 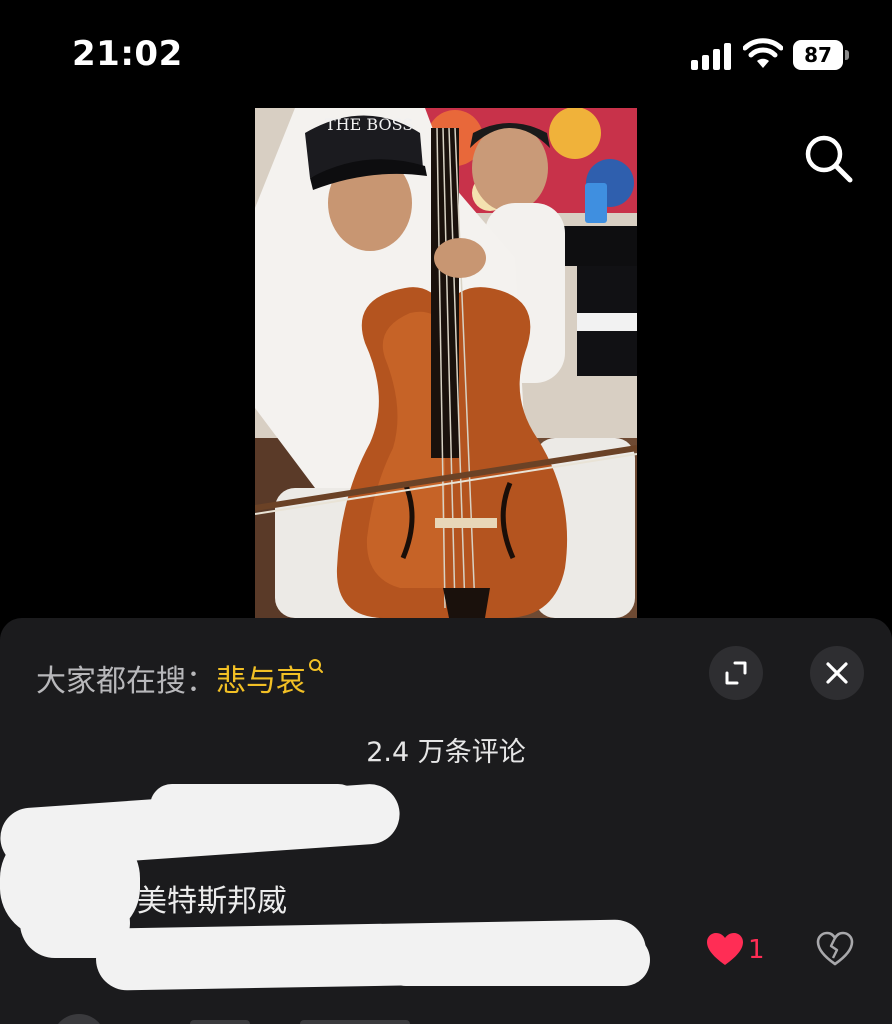 I want to click on battery-cap, so click(x=847, y=55).